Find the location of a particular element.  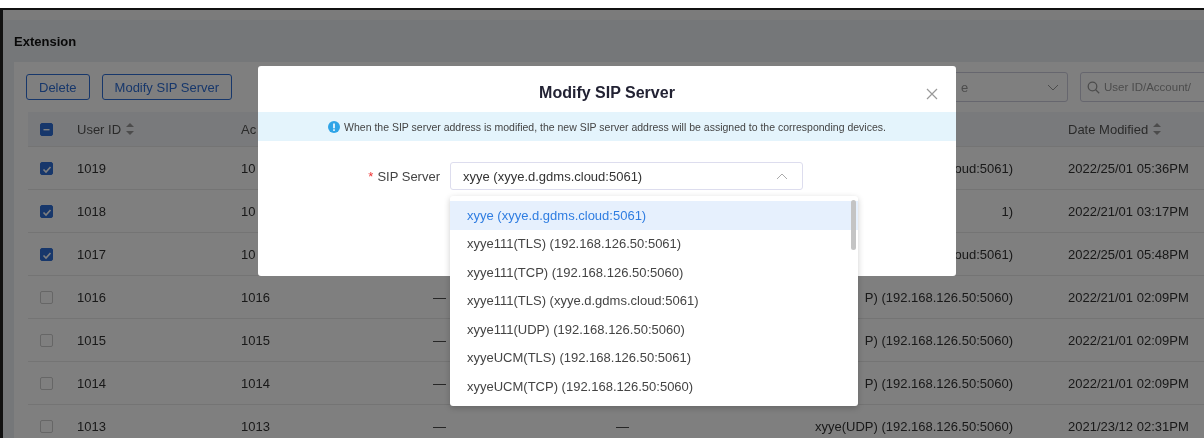

toolbar-button: Modify SIP Server is located at coordinates (167, 87).